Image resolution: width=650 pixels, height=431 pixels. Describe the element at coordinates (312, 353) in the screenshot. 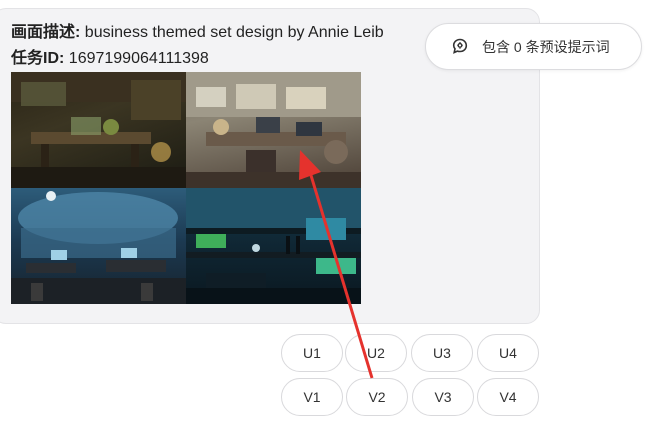

I see `upscale-button-1: U1` at that location.